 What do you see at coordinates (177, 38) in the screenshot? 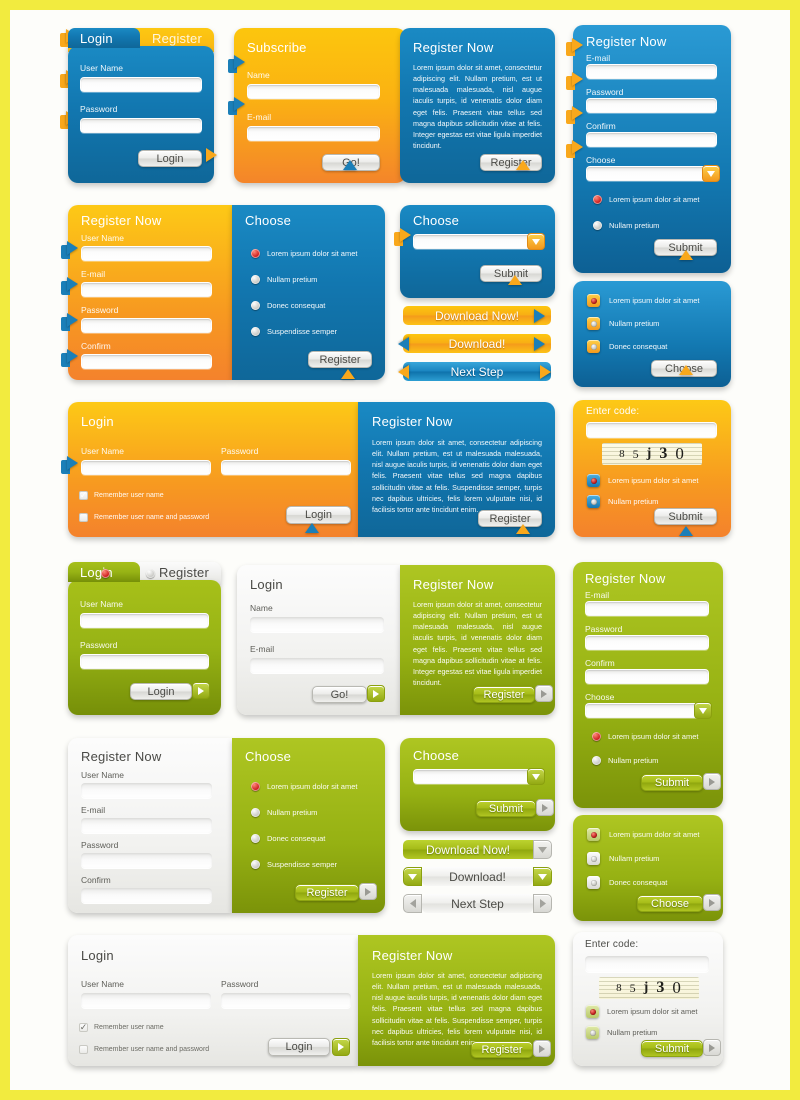
I see `tab-register-blue: Register` at bounding box center [177, 38].